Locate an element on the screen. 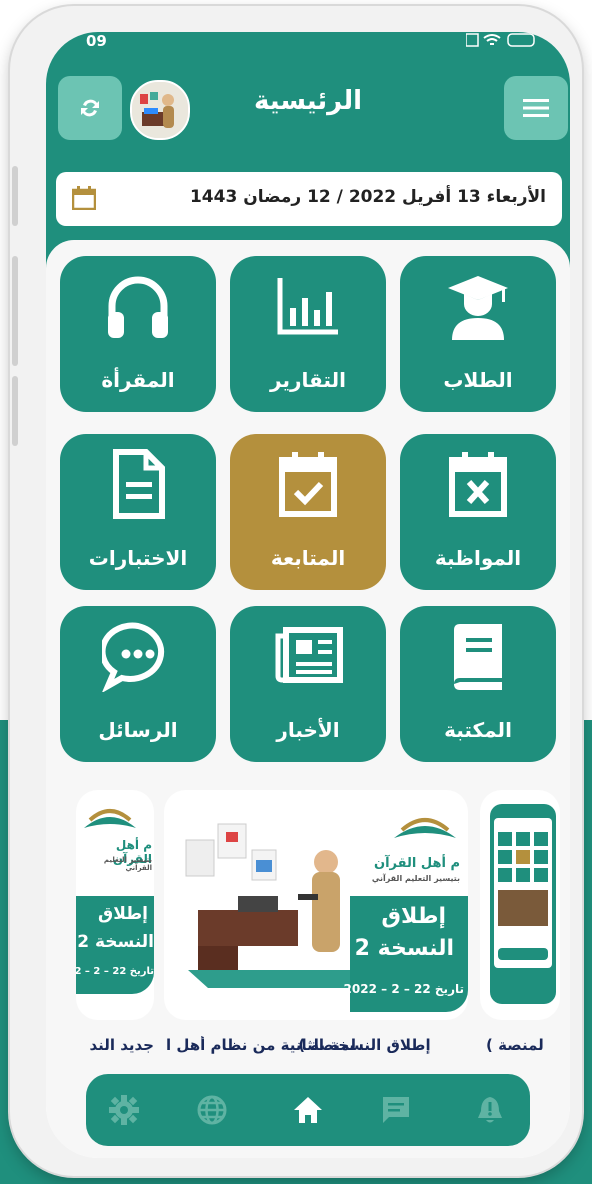 This screenshot has height=1184, width=592. tile-label: المواظبة is located at coordinates (478, 558).